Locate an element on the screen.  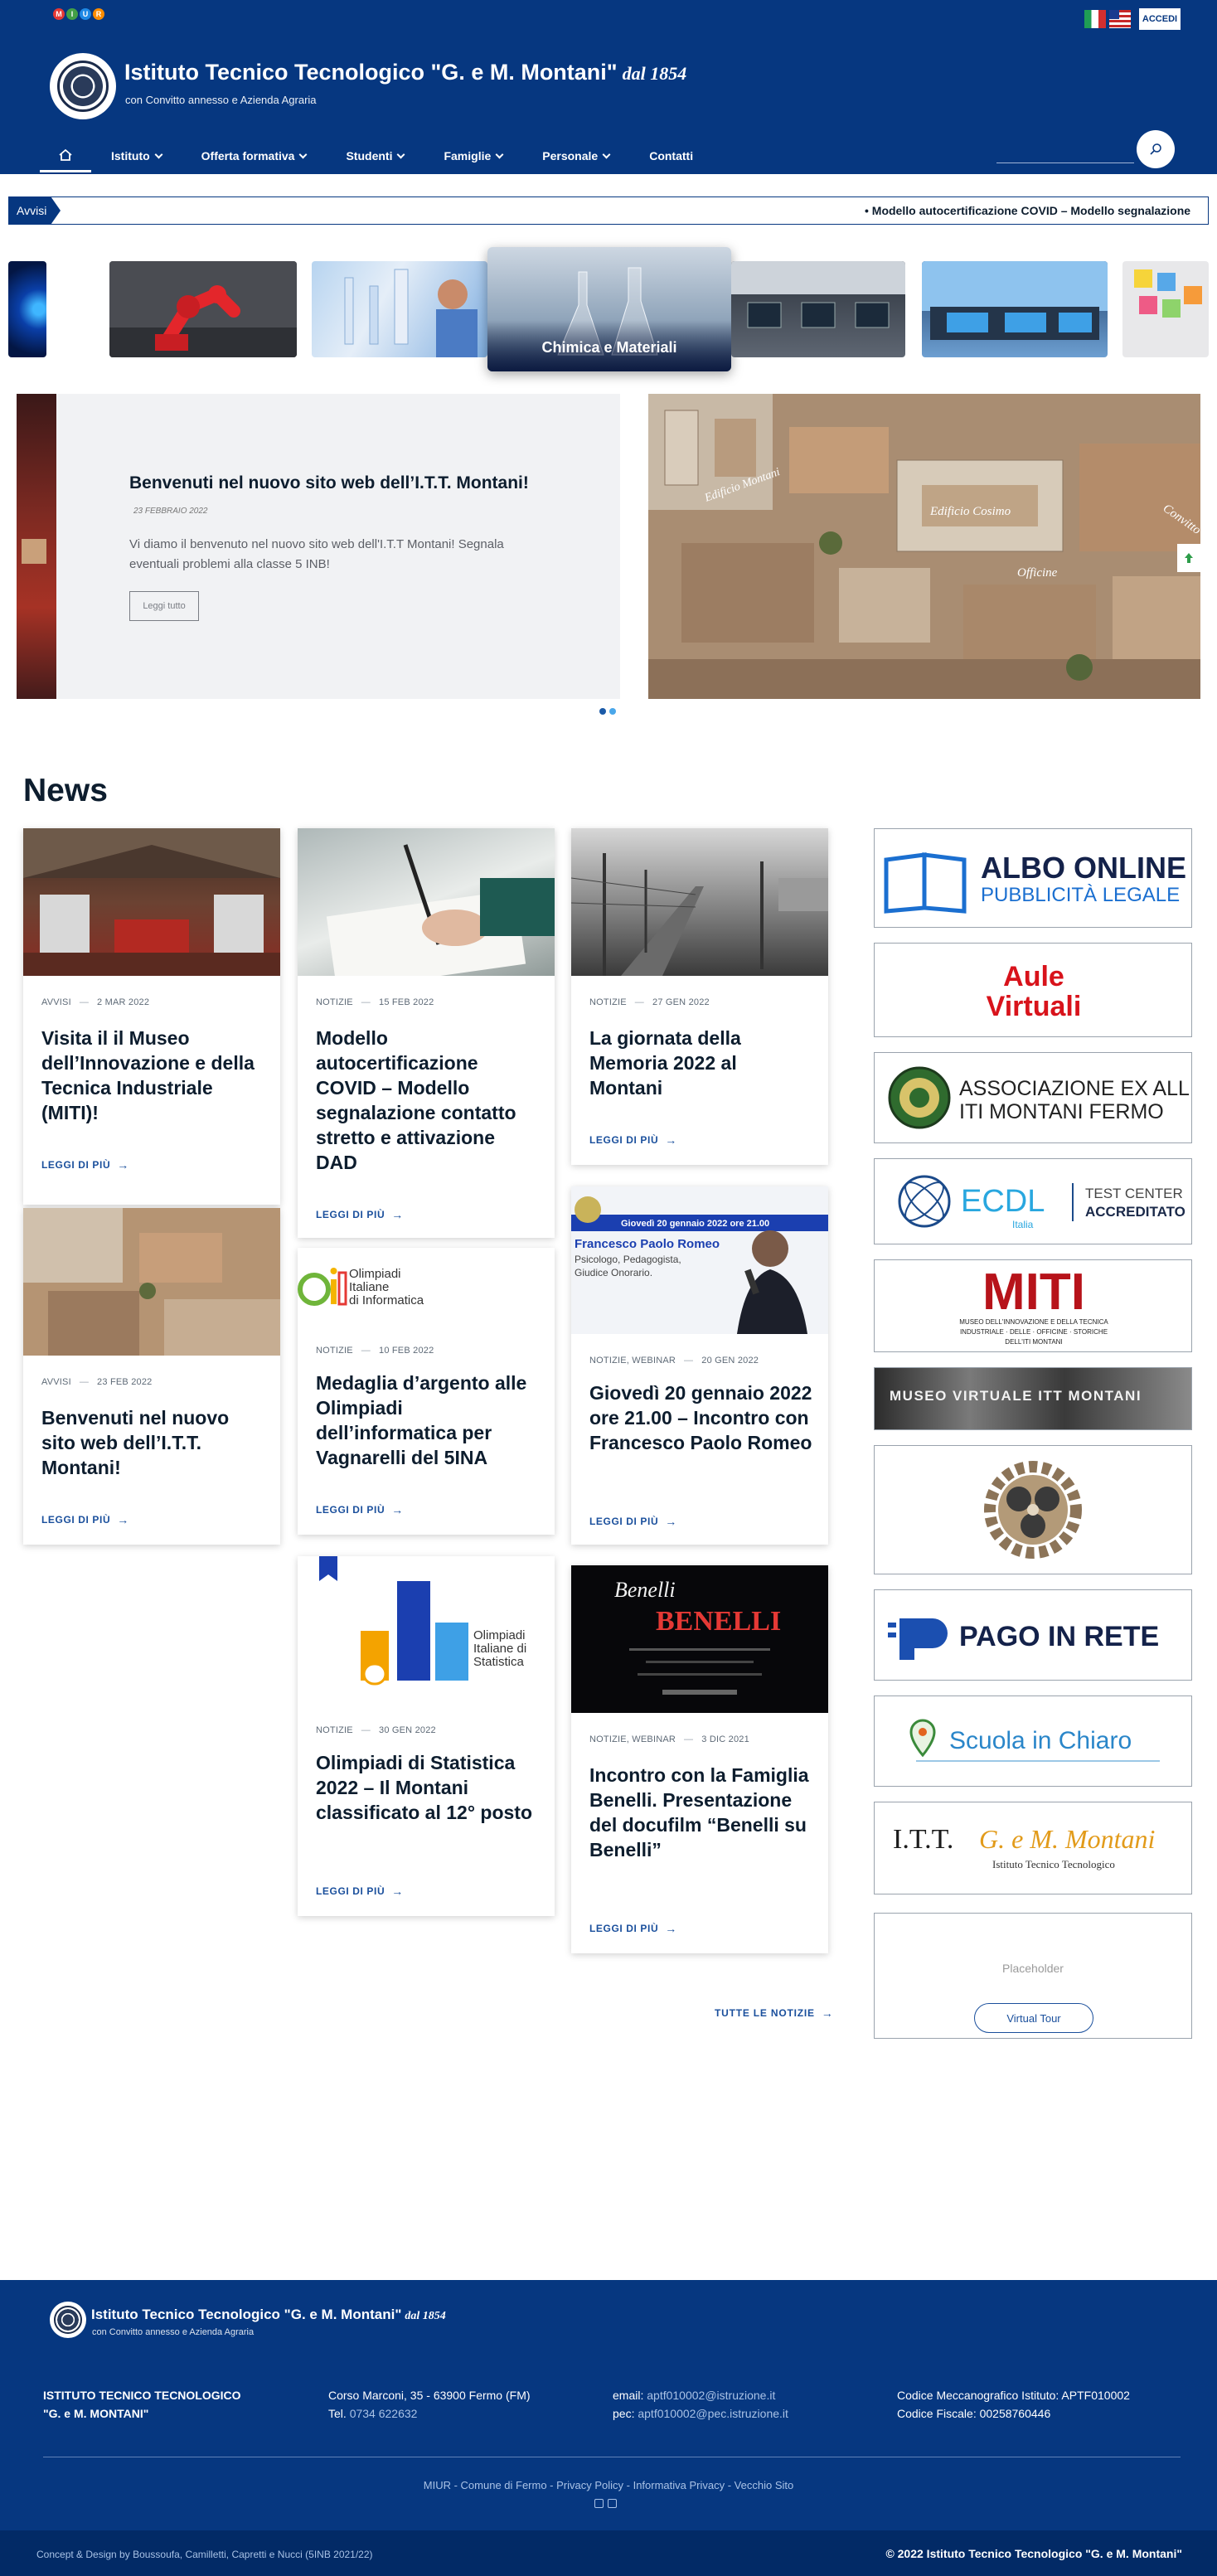
us-flag-icon is located at coordinates (1120, 19).